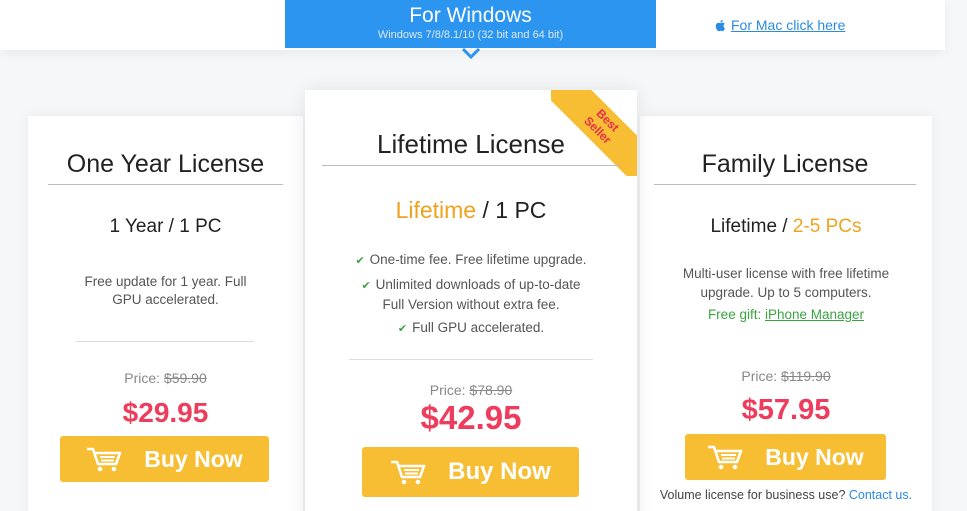 Image resolution: width=967 pixels, height=511 pixels. What do you see at coordinates (880, 495) in the screenshot?
I see `contact-us-link: Contact us.` at bounding box center [880, 495].